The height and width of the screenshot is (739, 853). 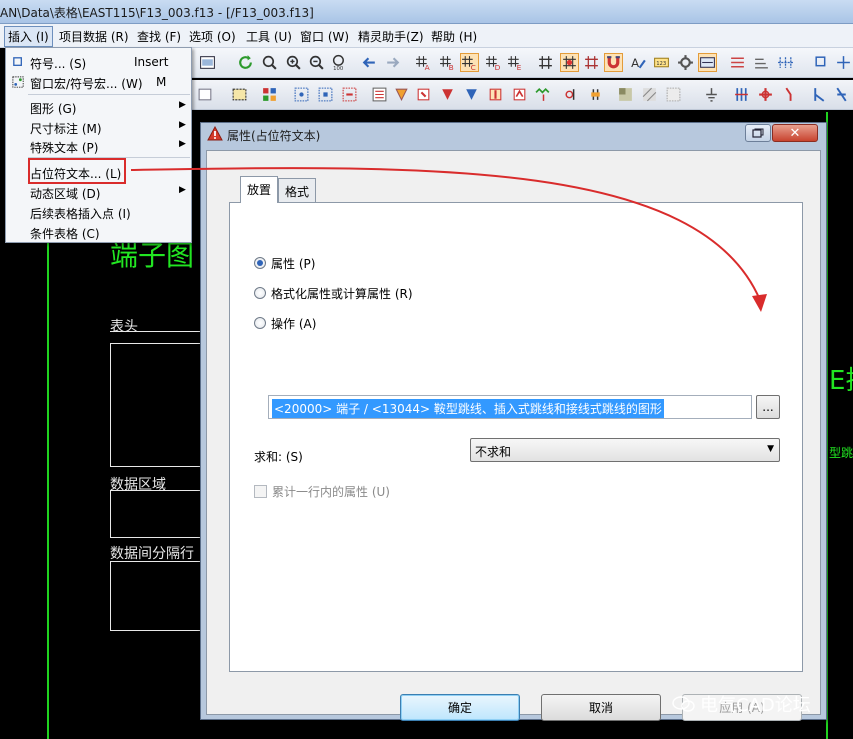 I want to click on refresh-icon, so click(x=245, y=62).